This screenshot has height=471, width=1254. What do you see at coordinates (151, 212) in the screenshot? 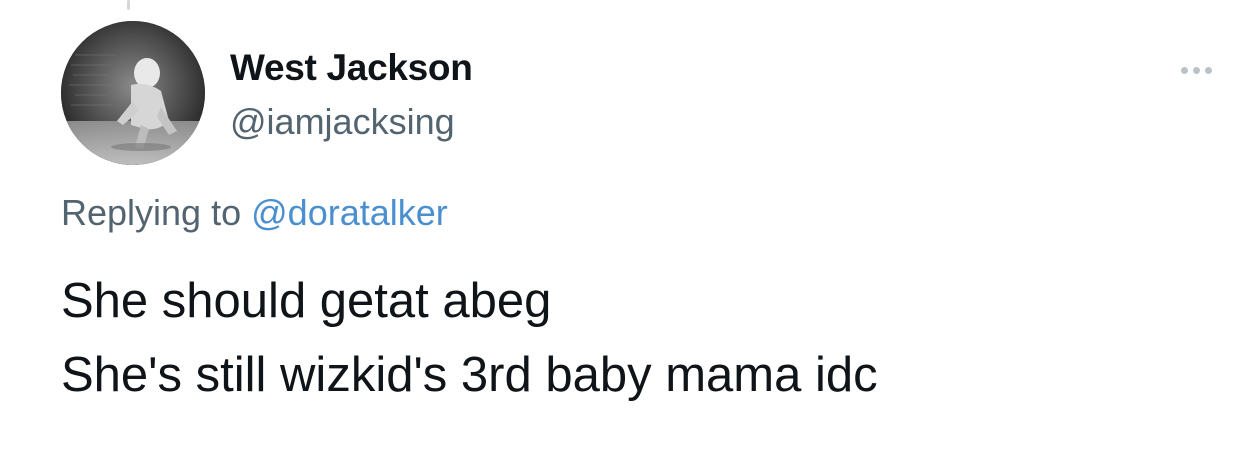
I see `replying-to-label: Replying to` at bounding box center [151, 212].